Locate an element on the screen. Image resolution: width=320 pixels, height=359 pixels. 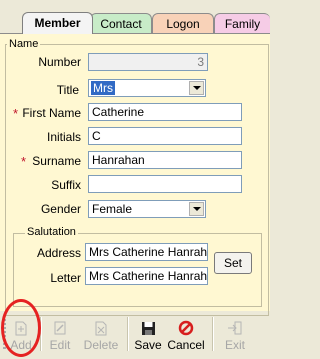
edit-label: Edit is located at coordinates (60, 345).